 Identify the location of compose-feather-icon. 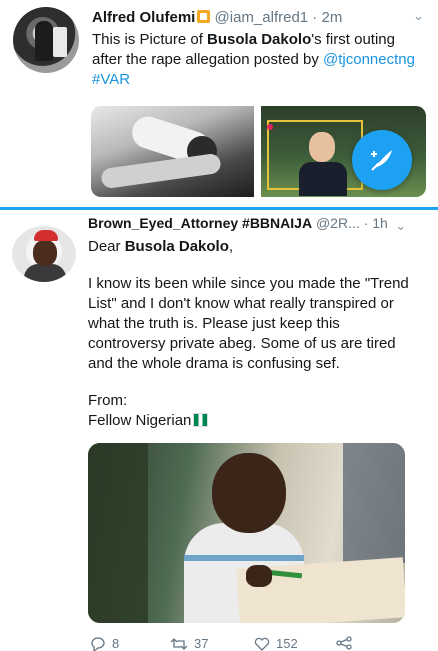
(381, 160).